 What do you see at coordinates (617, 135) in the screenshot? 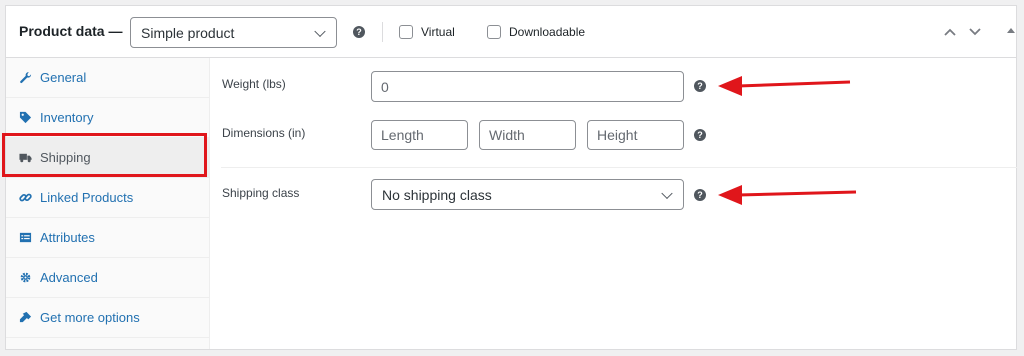
I see `height-placeholder: Height` at bounding box center [617, 135].